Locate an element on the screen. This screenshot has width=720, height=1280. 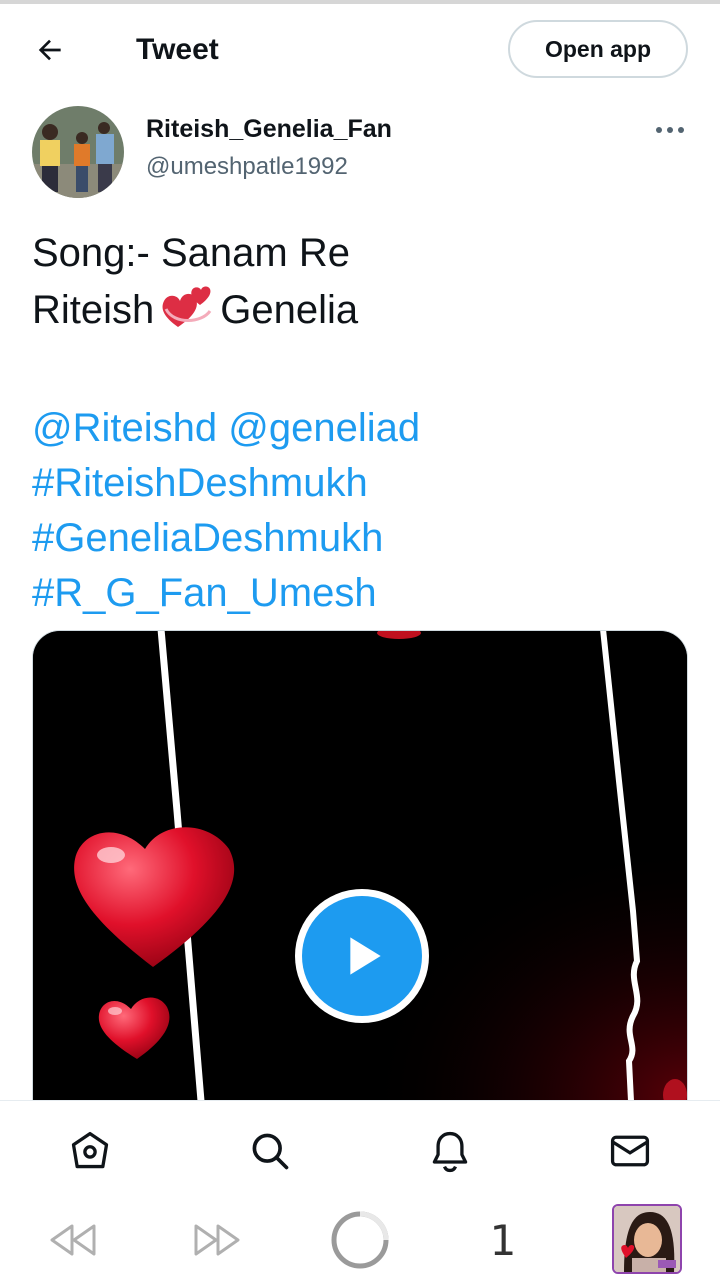
fast-forward-icon is located at coordinates (217, 1240).